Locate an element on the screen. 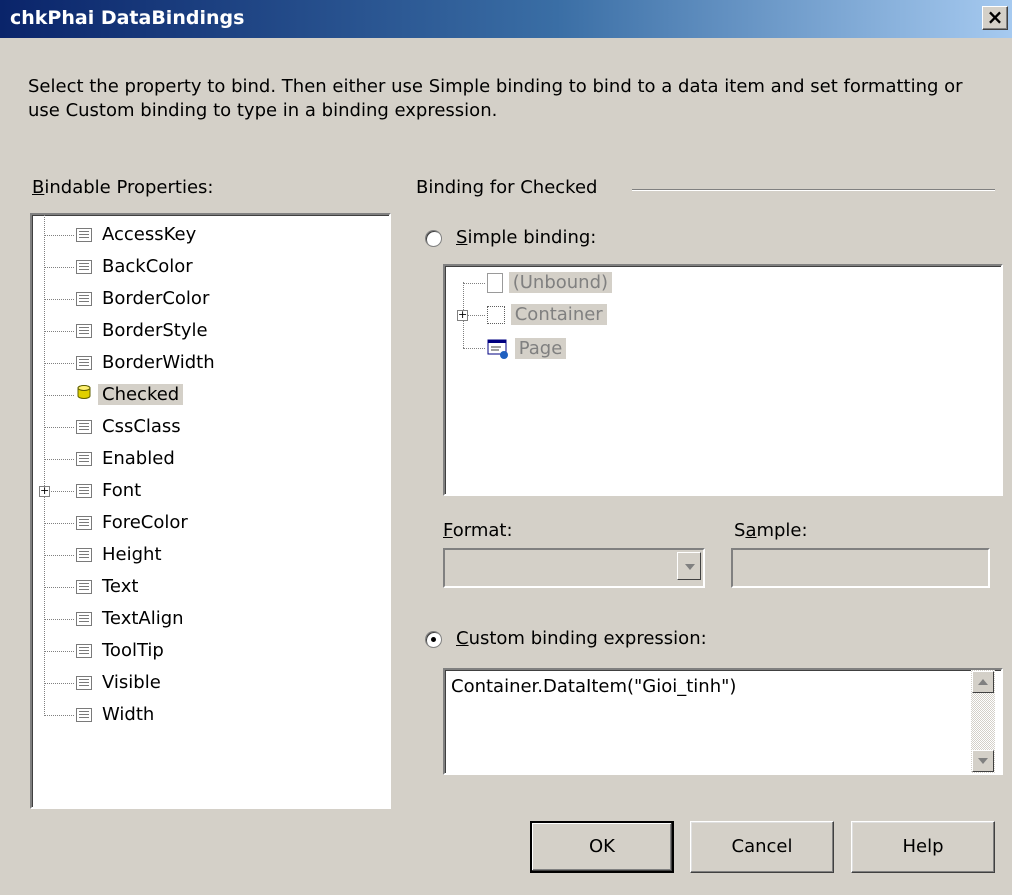  property-label: ToolTip is located at coordinates (133, 650).